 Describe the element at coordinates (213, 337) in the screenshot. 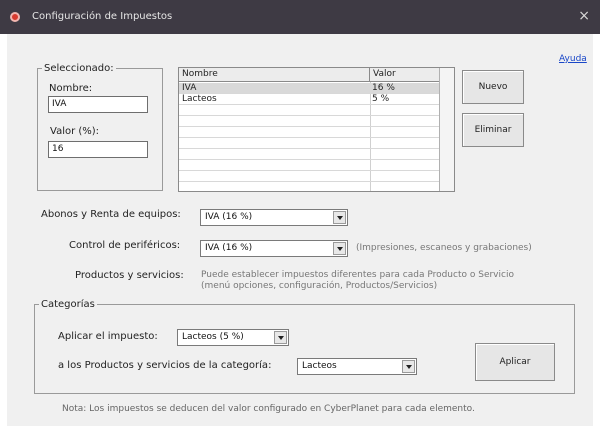

I see `apply-tax-select-value: Lacteos (5 %)` at that location.